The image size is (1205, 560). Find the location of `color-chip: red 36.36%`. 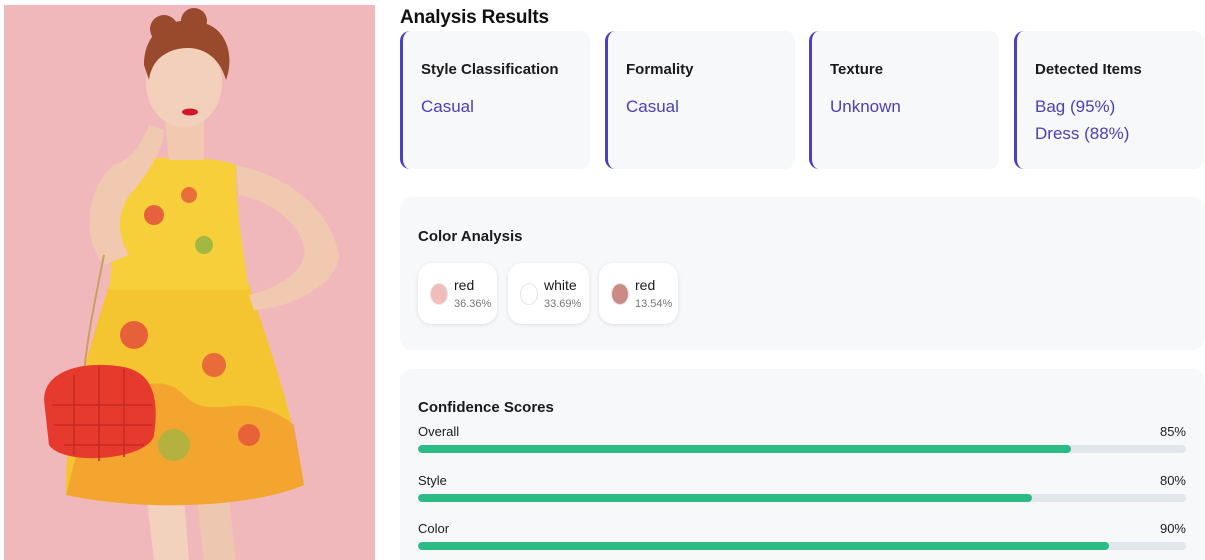

color-chip: red 36.36% is located at coordinates (457, 293).